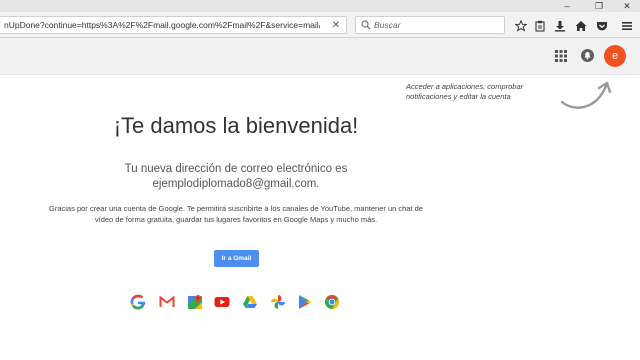 Image resolution: width=640 pixels, height=360 pixels. What do you see at coordinates (587, 55) in the screenshot?
I see `notifications-icon` at bounding box center [587, 55].